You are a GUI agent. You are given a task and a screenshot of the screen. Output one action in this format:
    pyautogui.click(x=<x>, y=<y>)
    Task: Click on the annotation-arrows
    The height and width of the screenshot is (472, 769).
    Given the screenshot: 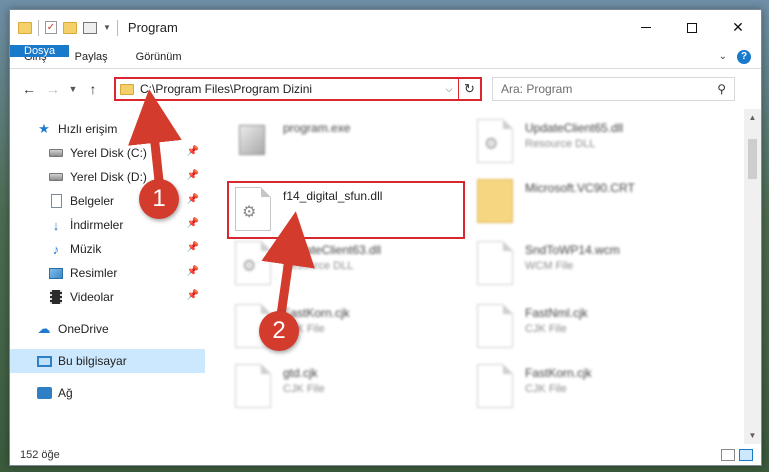 What is the action you would take?
    pyautogui.click(x=221, y=206)
    